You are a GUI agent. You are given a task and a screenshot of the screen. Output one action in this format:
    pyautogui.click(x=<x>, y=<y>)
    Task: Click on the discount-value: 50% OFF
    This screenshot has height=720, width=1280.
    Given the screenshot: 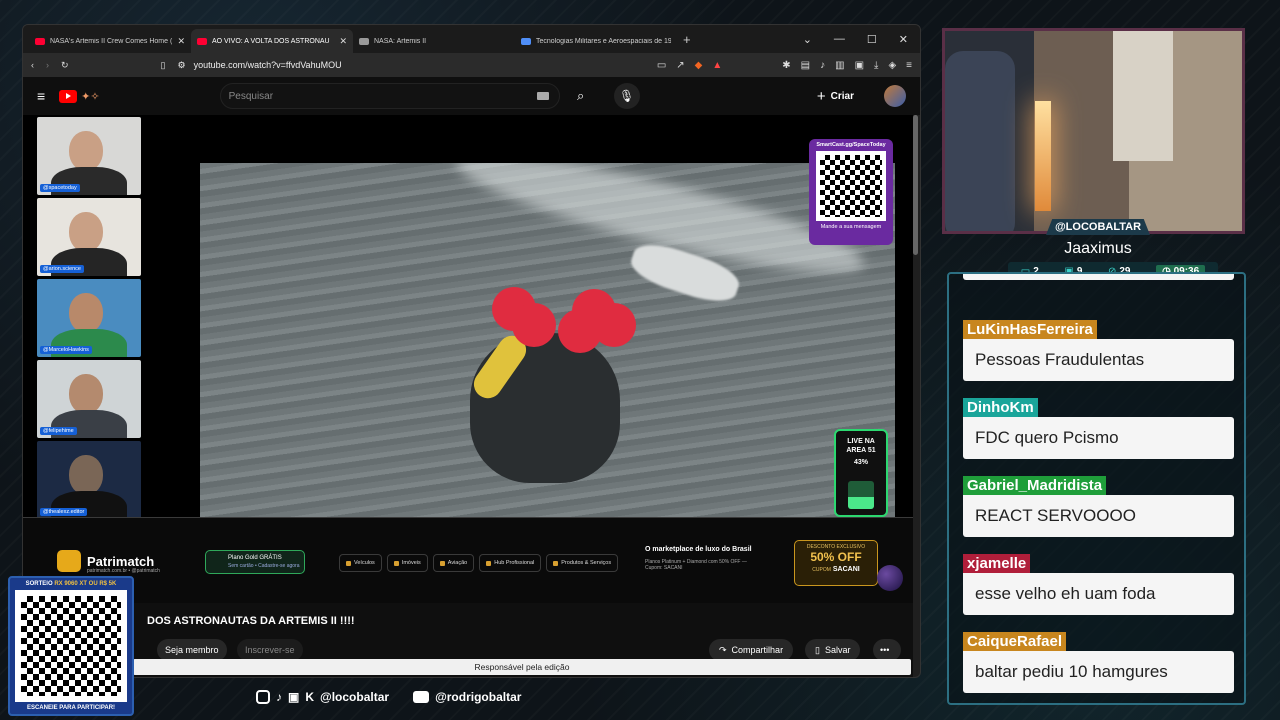 What is the action you would take?
    pyautogui.click(x=836, y=557)
    